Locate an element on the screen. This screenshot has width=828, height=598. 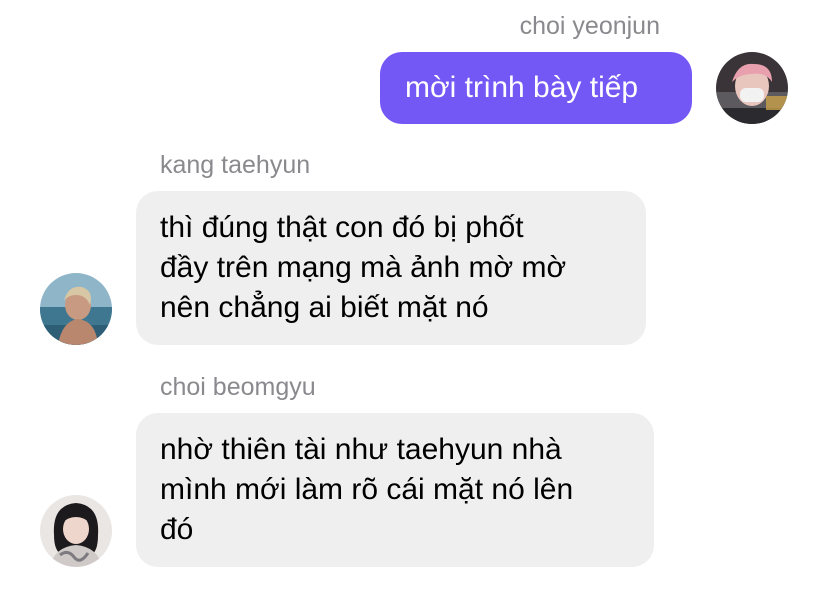
sender-name-beomgyu: choi beomgyu is located at coordinates (238, 387).